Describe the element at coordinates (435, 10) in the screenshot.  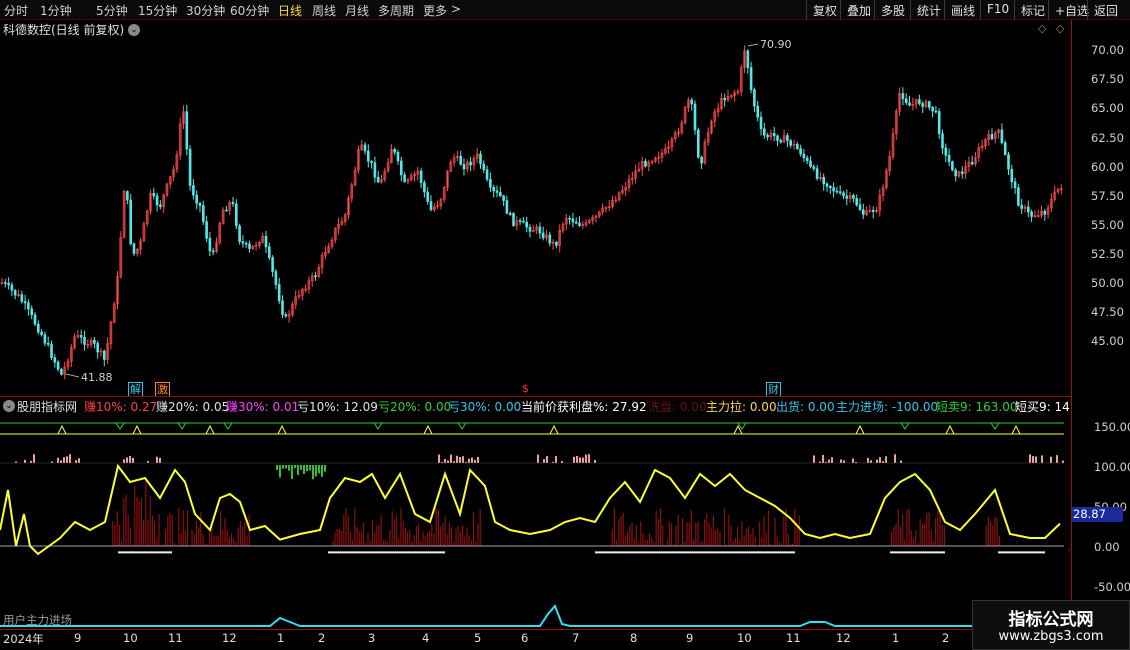
I see `period-tab-more: 更多` at that location.